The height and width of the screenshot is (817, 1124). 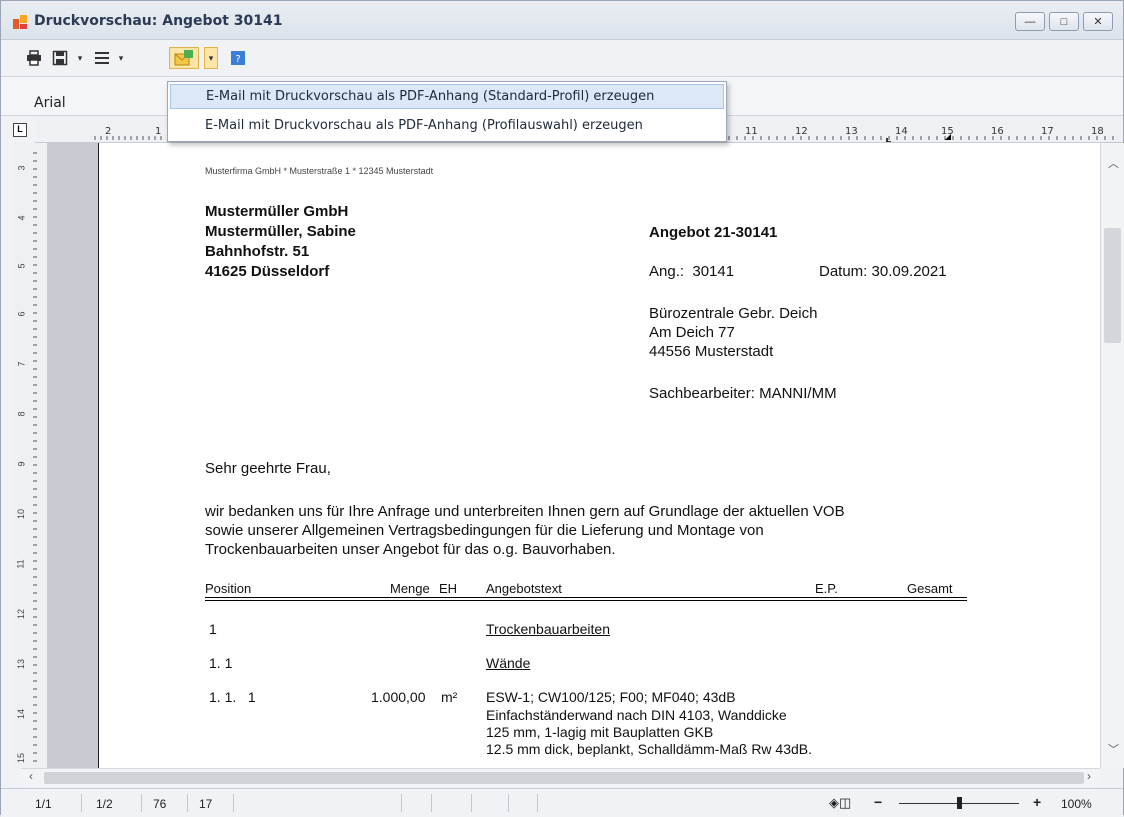 I want to click on row-position: 1. 1, so click(x=221, y=663).